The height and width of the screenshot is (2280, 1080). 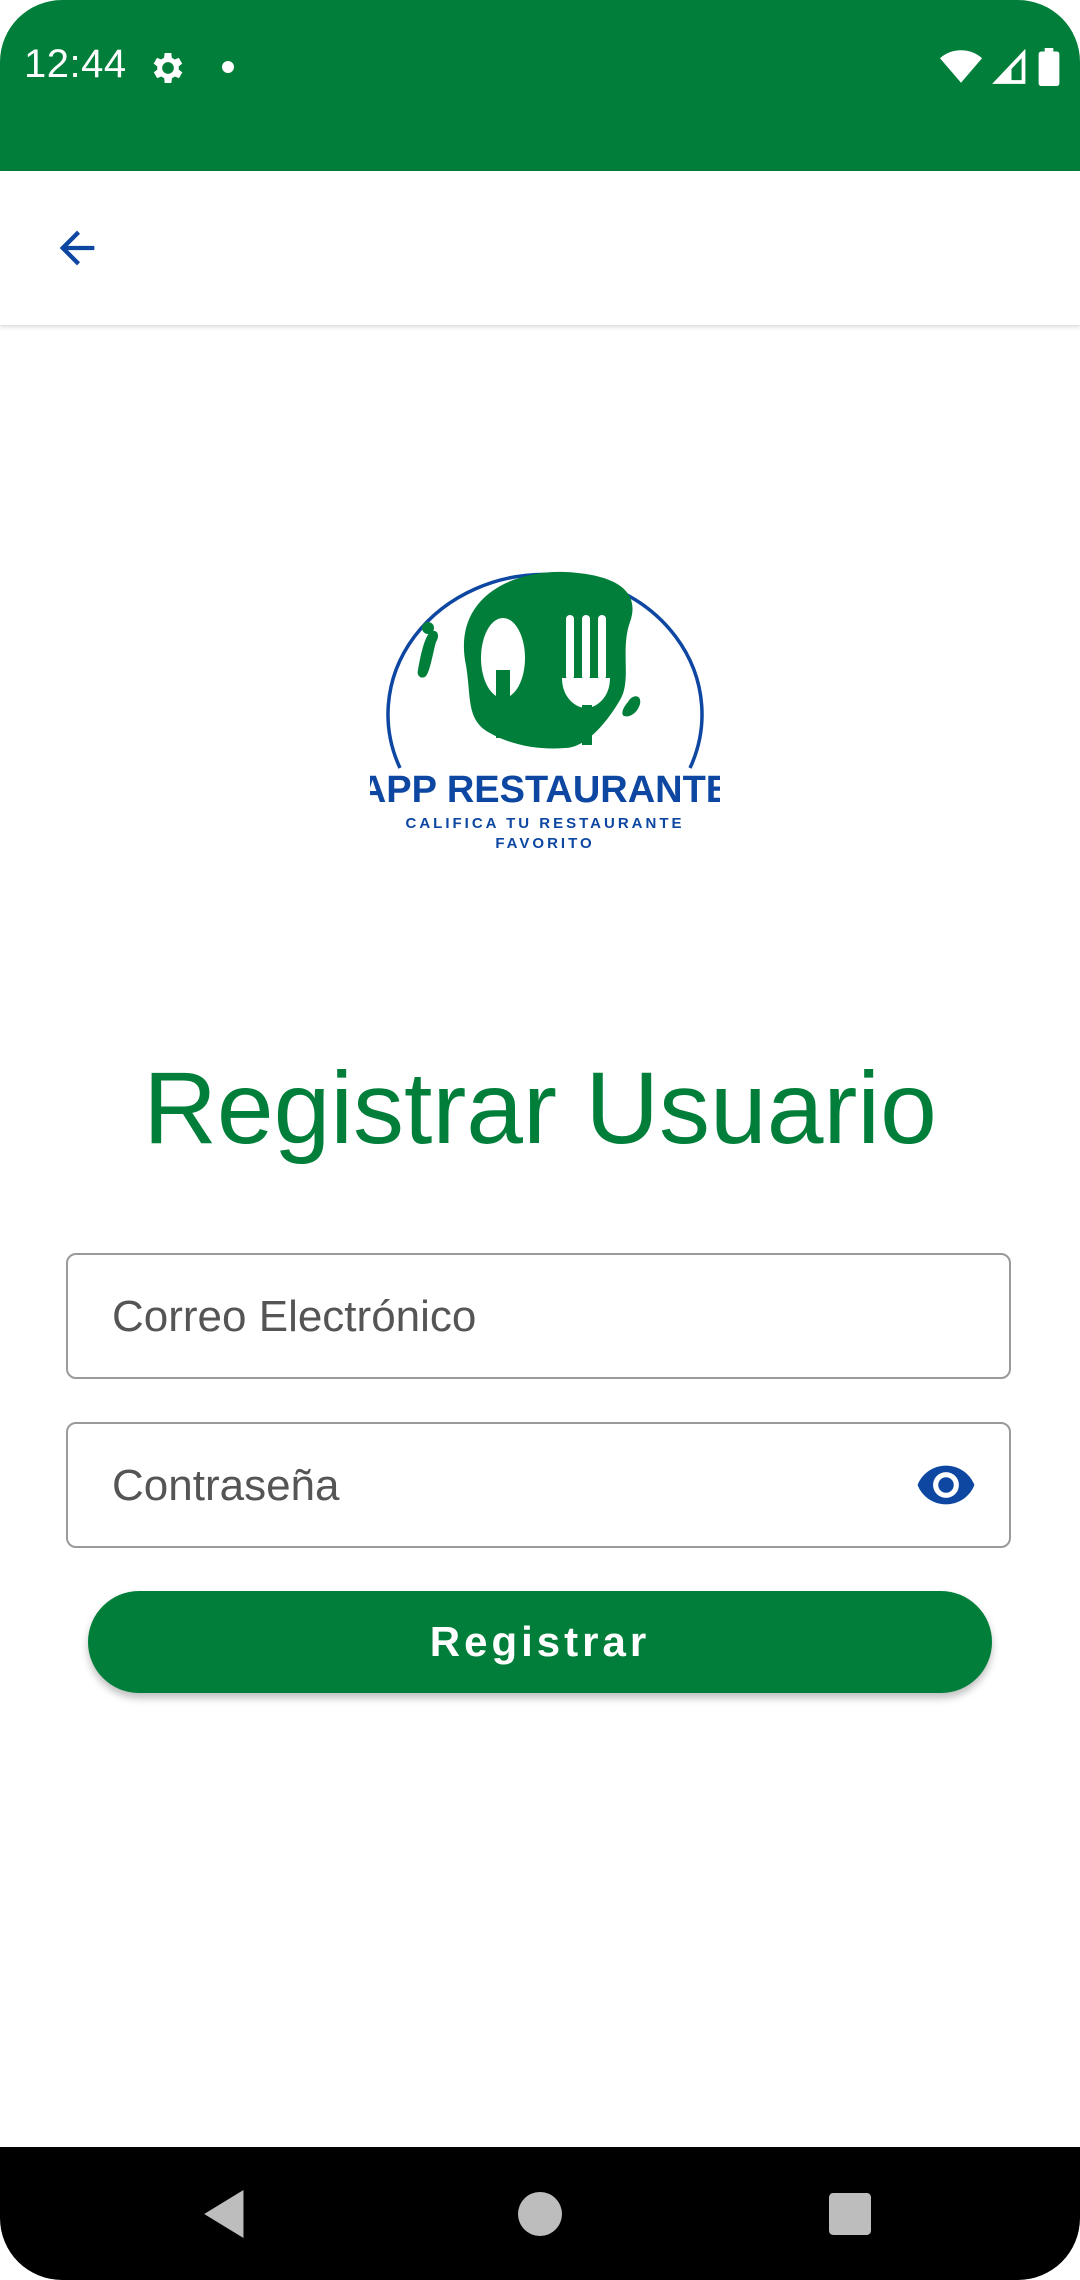 I want to click on battery-icon, so click(x=1049, y=67).